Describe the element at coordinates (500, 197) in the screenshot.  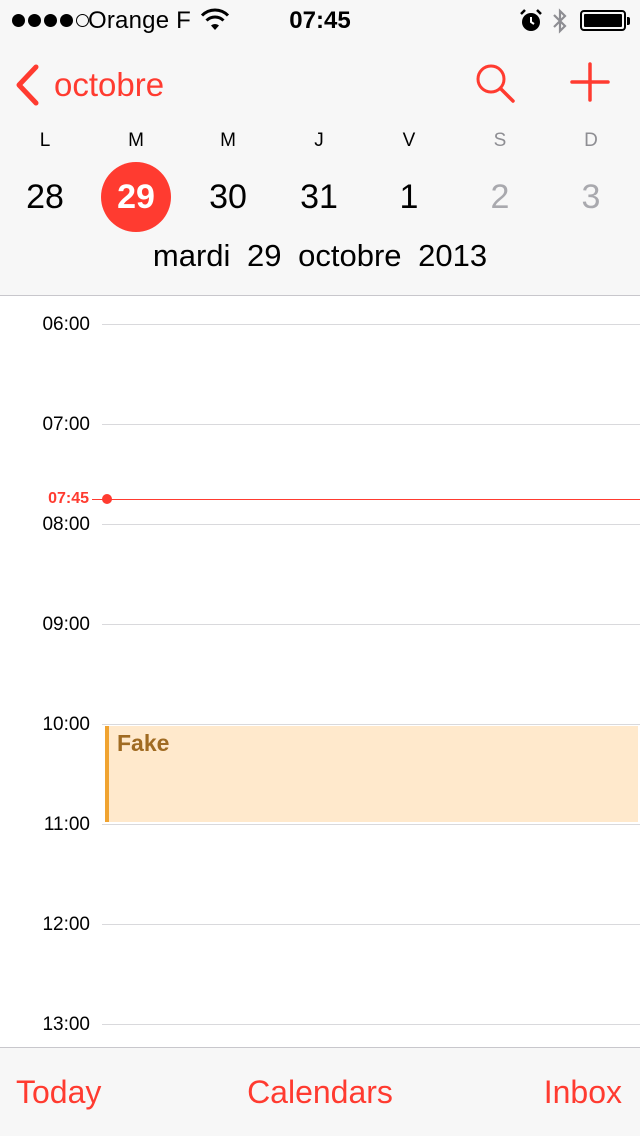
I see `day-number: 2` at that location.